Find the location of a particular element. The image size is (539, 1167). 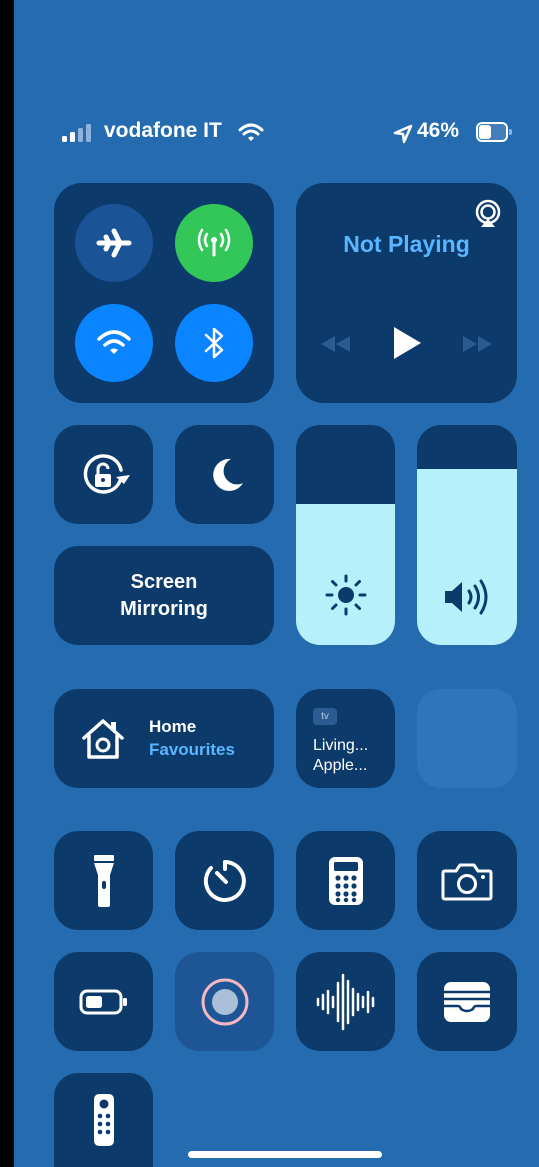

camera-button is located at coordinates (467, 880).